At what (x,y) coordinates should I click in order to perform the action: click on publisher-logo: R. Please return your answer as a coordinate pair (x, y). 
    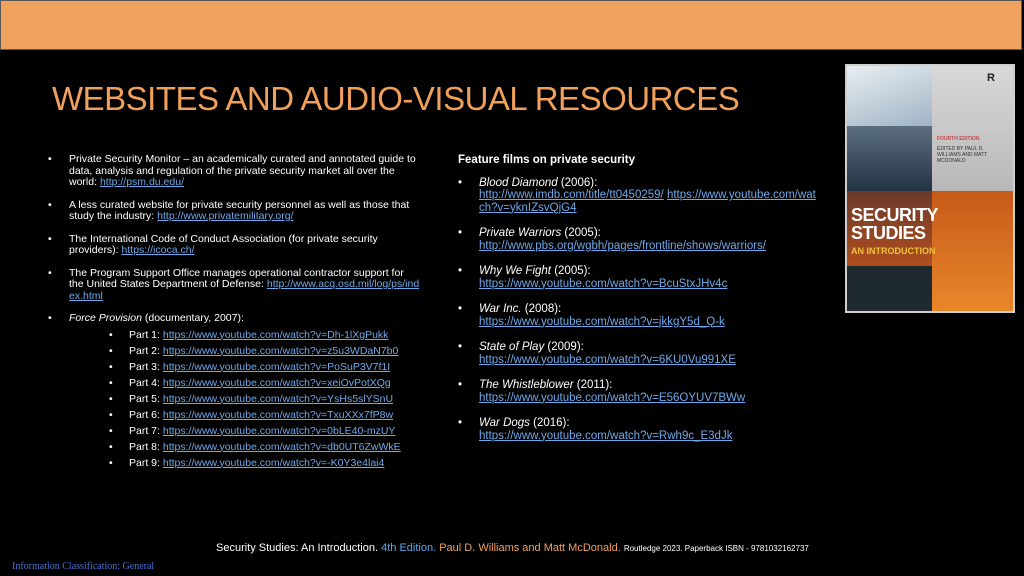
    Looking at the image, I should click on (991, 78).